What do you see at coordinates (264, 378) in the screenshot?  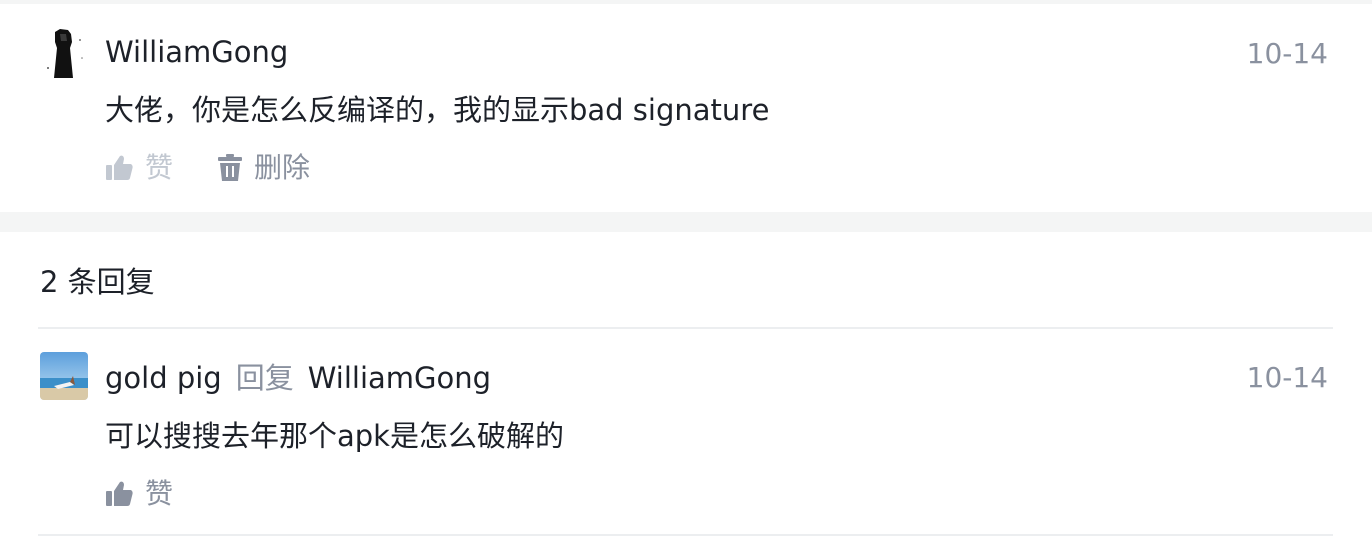 I see `reply-word: 回复` at bounding box center [264, 378].